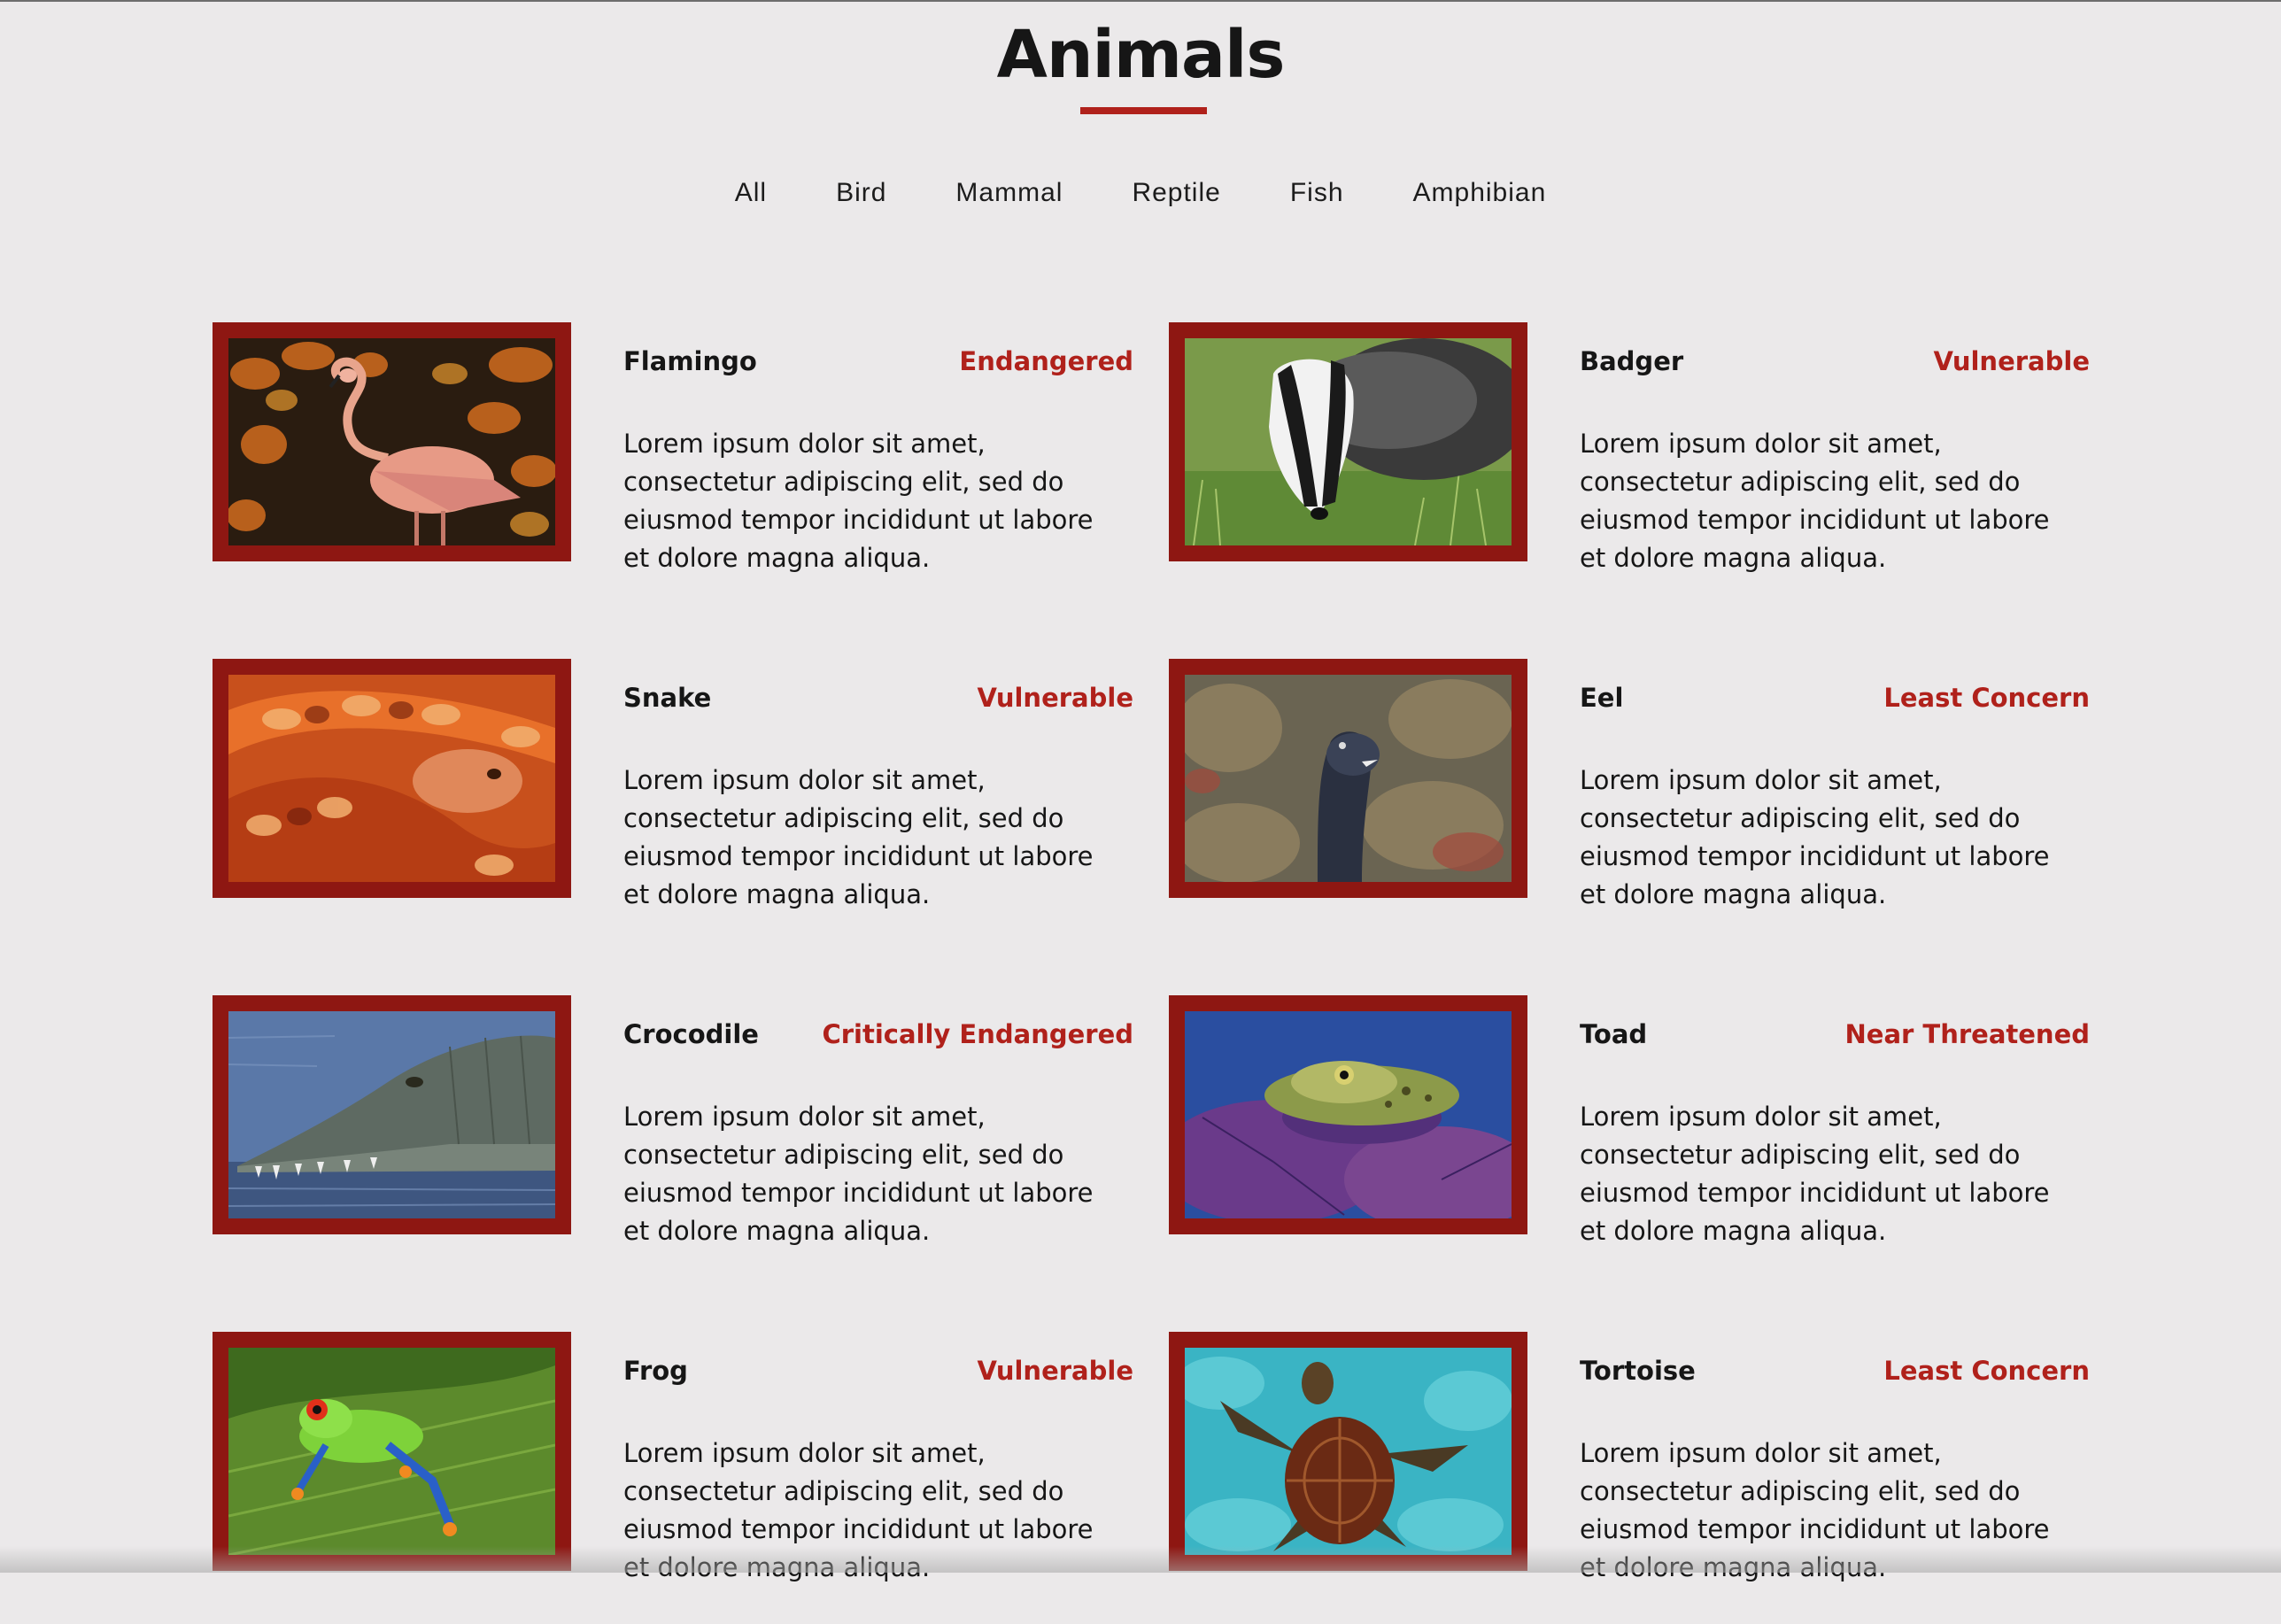  I want to click on eel-photo, so click(1348, 779).